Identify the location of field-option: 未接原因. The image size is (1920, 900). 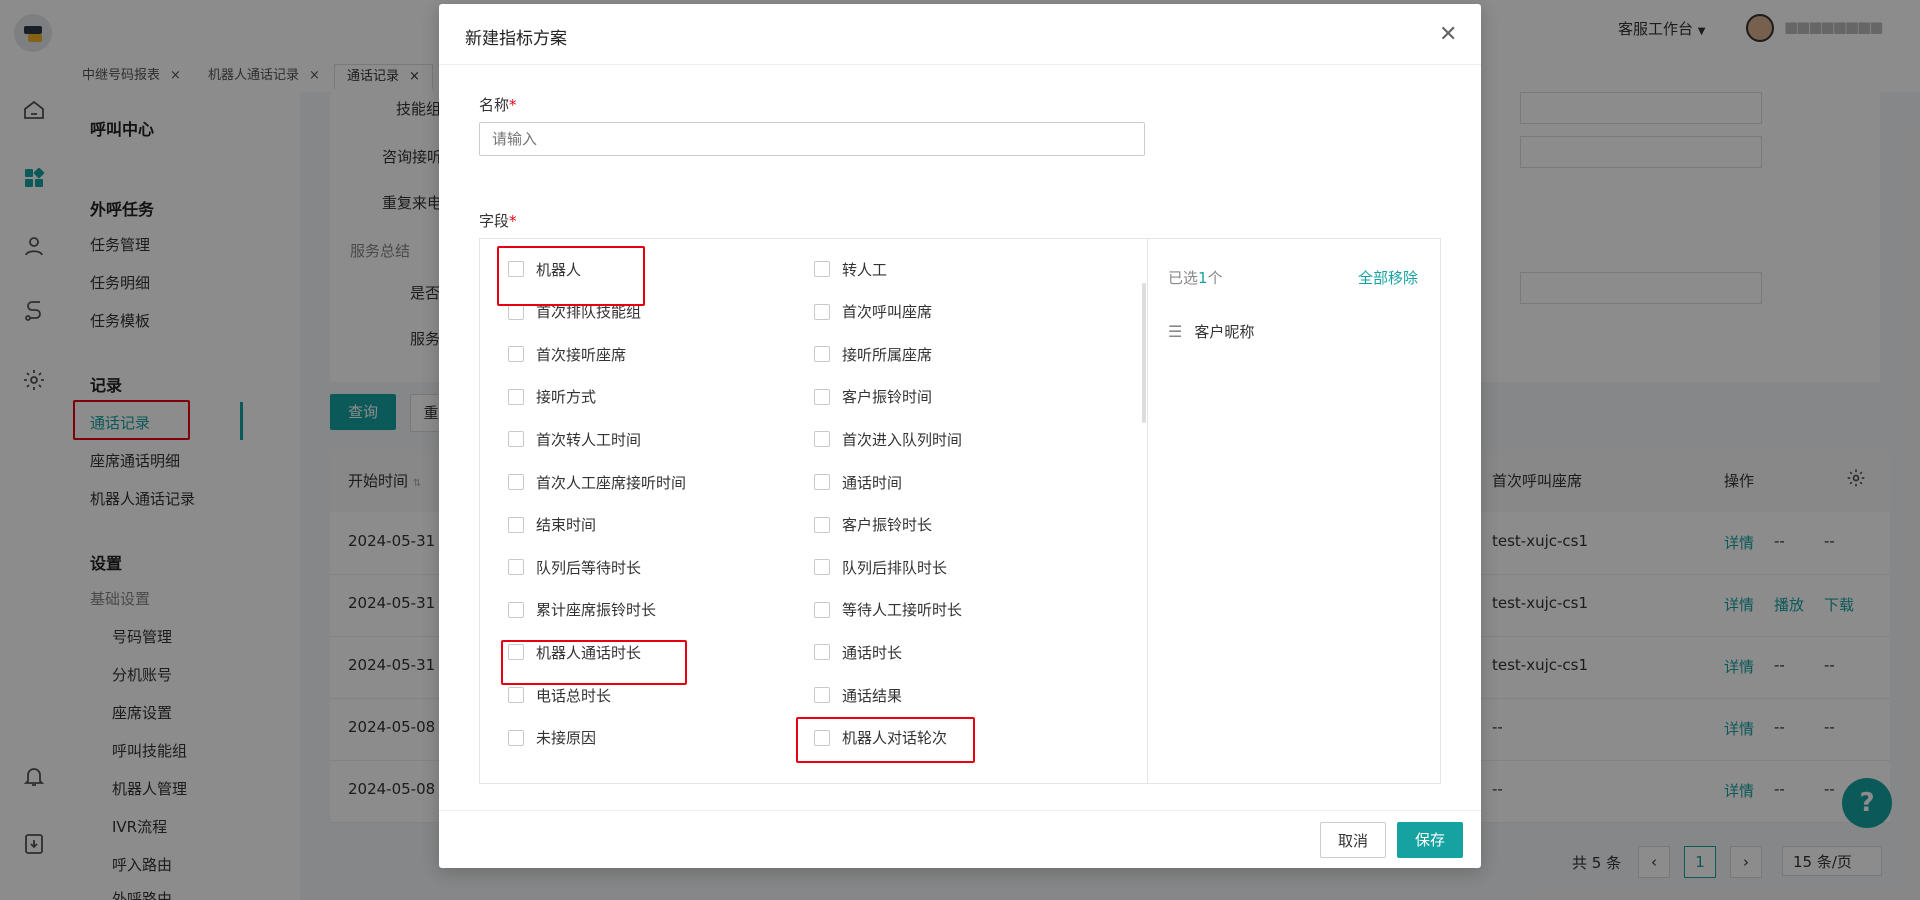
(552, 738).